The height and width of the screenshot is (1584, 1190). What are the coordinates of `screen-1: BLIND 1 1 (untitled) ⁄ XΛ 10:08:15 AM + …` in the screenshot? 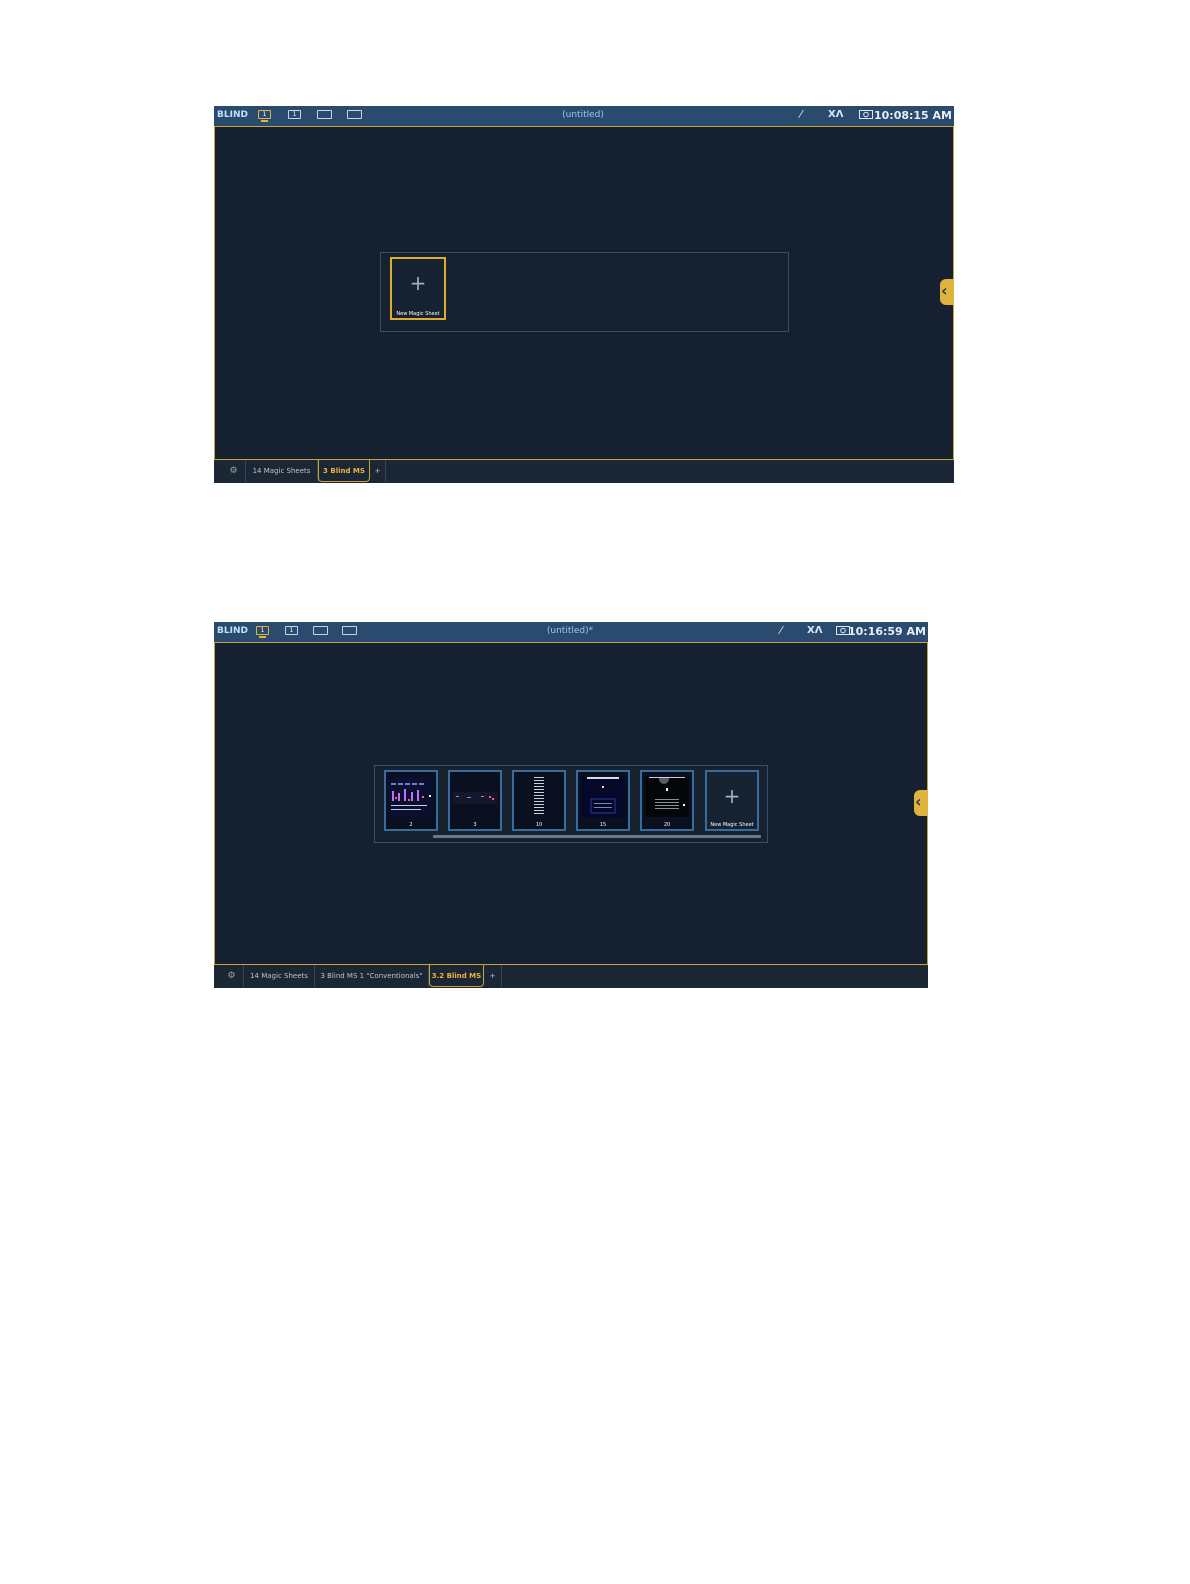 It's located at (584, 294).